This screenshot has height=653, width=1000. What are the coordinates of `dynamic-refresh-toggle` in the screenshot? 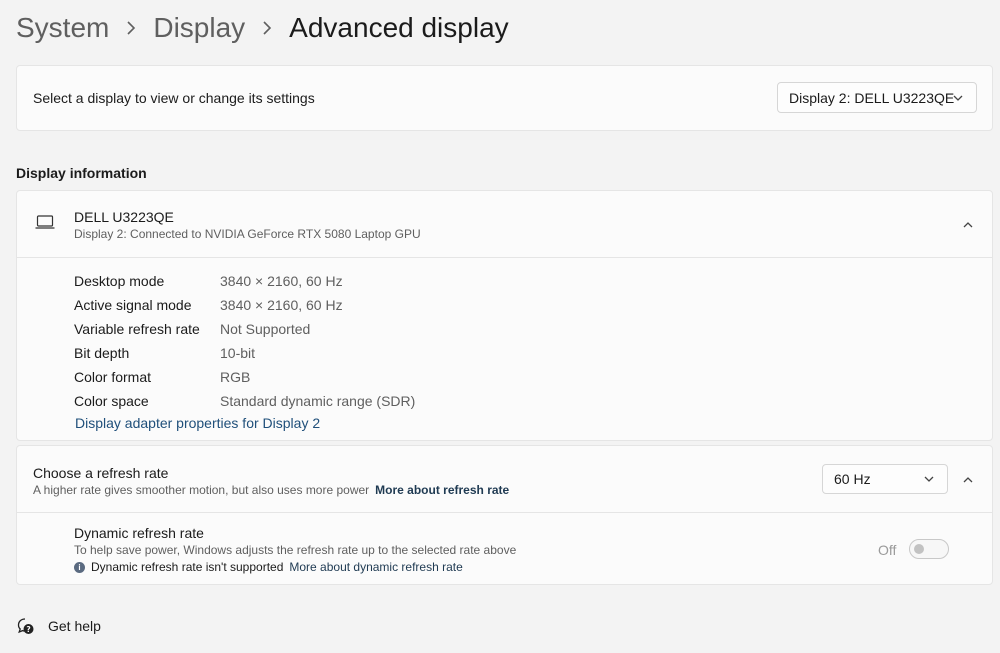 It's located at (929, 549).